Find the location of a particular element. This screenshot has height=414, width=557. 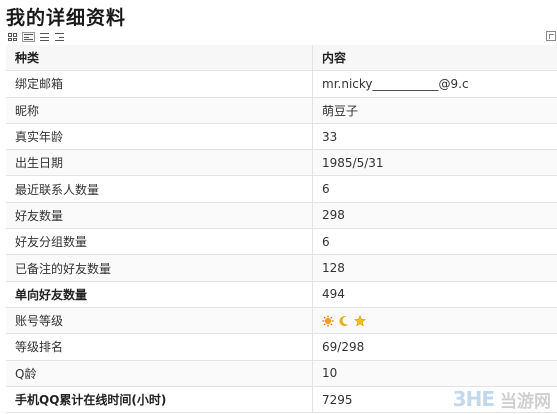

row-label: 绑定邮箱 is located at coordinates (159, 84).